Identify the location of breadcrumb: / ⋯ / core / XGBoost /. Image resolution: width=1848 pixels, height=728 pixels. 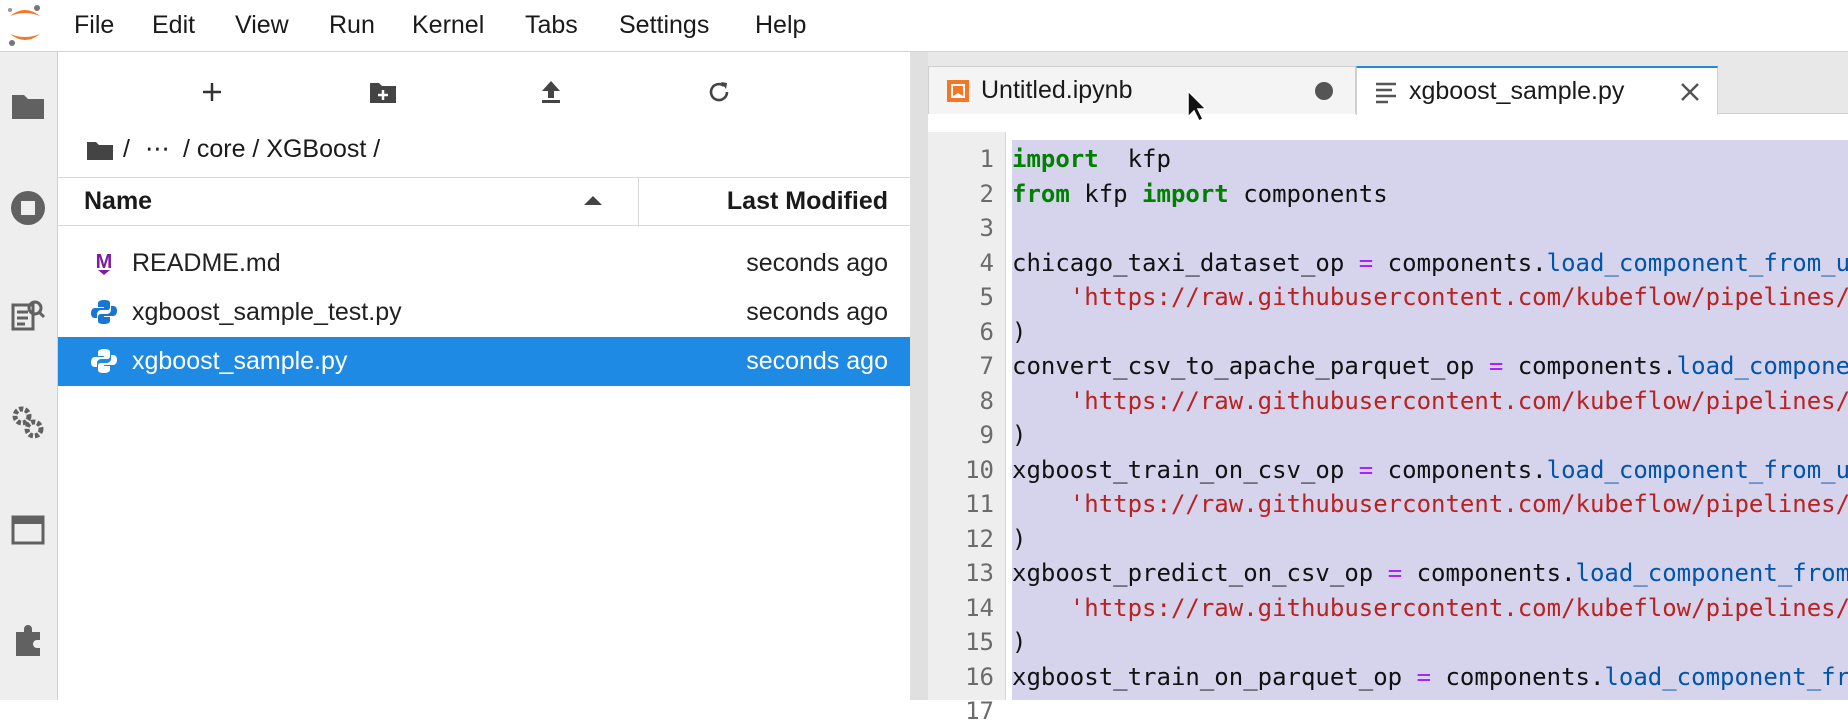
(237, 149).